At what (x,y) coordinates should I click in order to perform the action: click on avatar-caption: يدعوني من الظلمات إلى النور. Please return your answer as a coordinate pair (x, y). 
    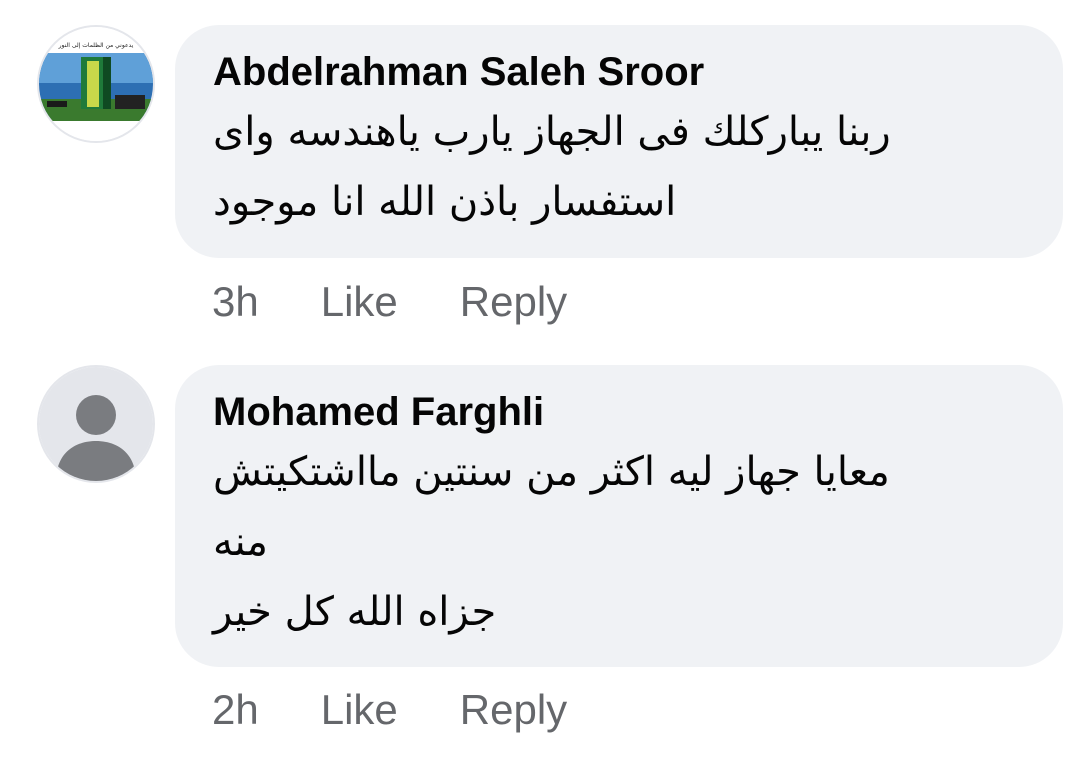
    Looking at the image, I should click on (96, 45).